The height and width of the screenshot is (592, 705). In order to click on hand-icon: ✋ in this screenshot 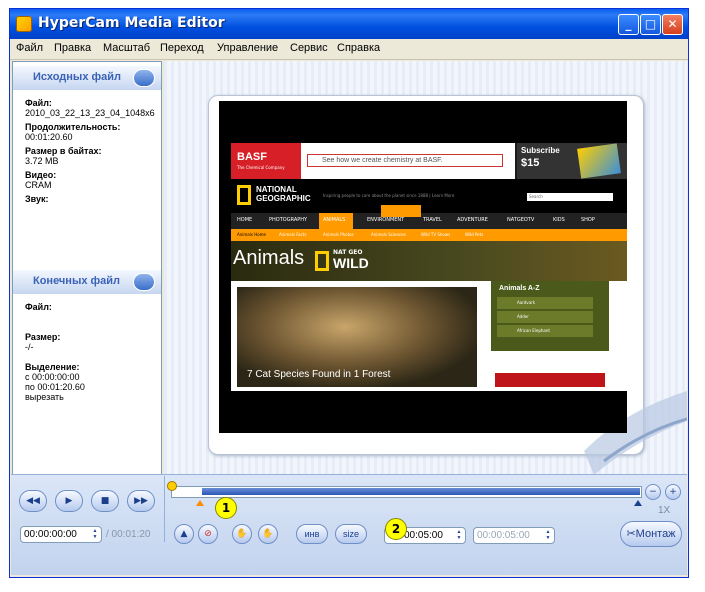, I will do `click(242, 534)`.